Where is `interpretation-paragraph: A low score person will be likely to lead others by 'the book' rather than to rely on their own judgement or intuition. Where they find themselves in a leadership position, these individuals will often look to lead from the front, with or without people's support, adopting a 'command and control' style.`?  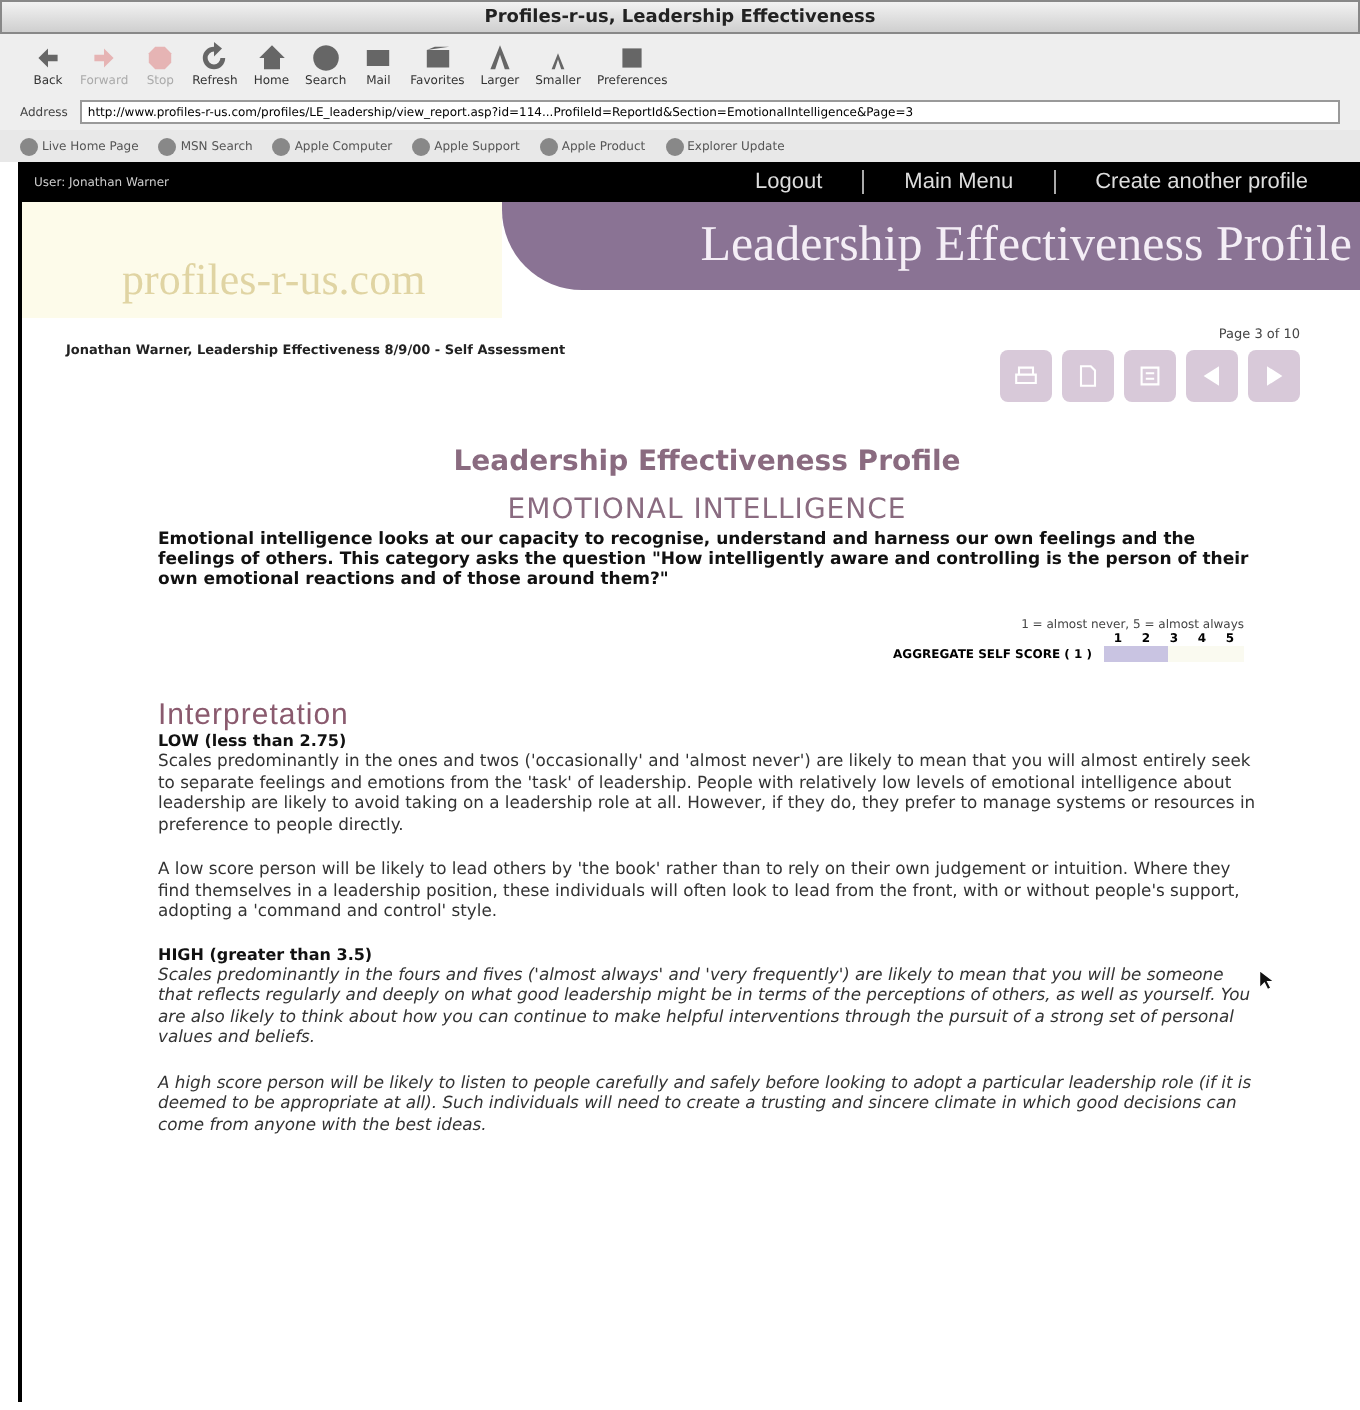
interpretation-paragraph: A low score person will be likely to lead others by 'the book' rather than to rely on their own judgement or intuition. Where they find themselves in a leadership position, these individuals will often look to lead from the front, with or without people's support, adopting a 'command and control' style. is located at coordinates (700, 889).